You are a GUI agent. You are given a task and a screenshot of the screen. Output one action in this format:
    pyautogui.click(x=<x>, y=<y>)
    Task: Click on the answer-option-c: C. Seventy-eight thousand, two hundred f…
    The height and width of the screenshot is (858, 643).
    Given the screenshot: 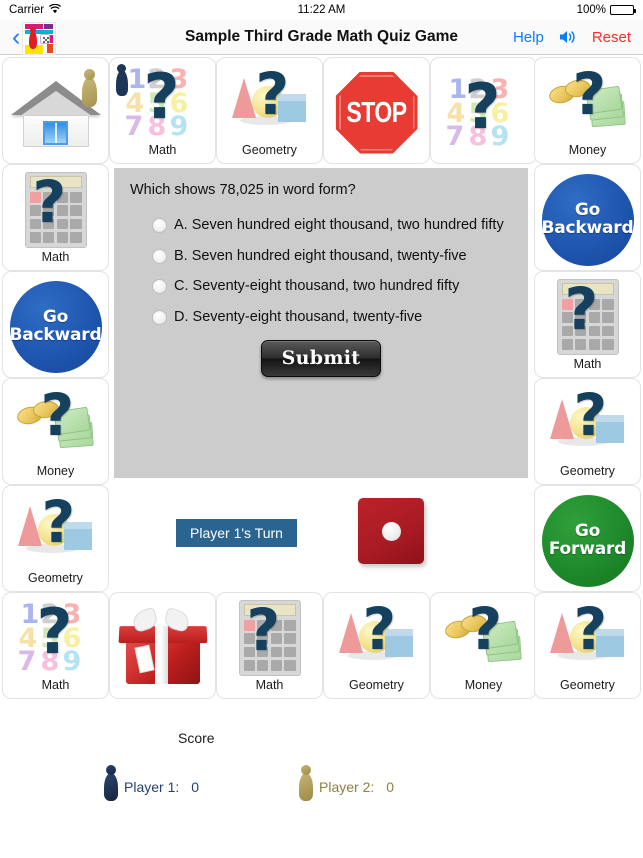 What is the action you would take?
    pyautogui.click(x=332, y=287)
    